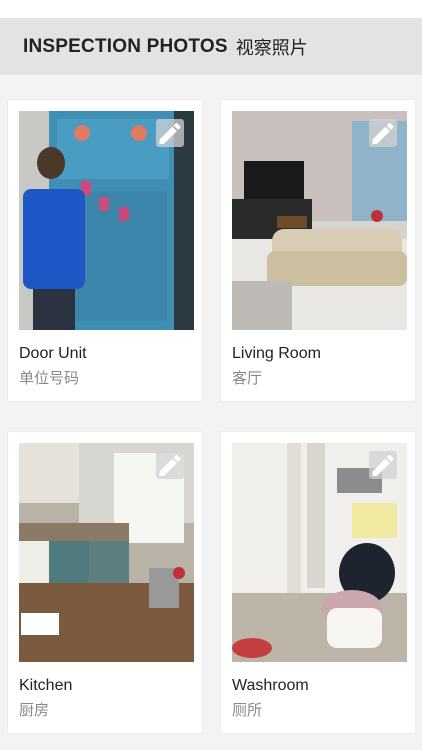 This screenshot has height=750, width=422. Describe the element at coordinates (271, 47) in the screenshot. I see `page-subtitle: 视察照片` at that location.